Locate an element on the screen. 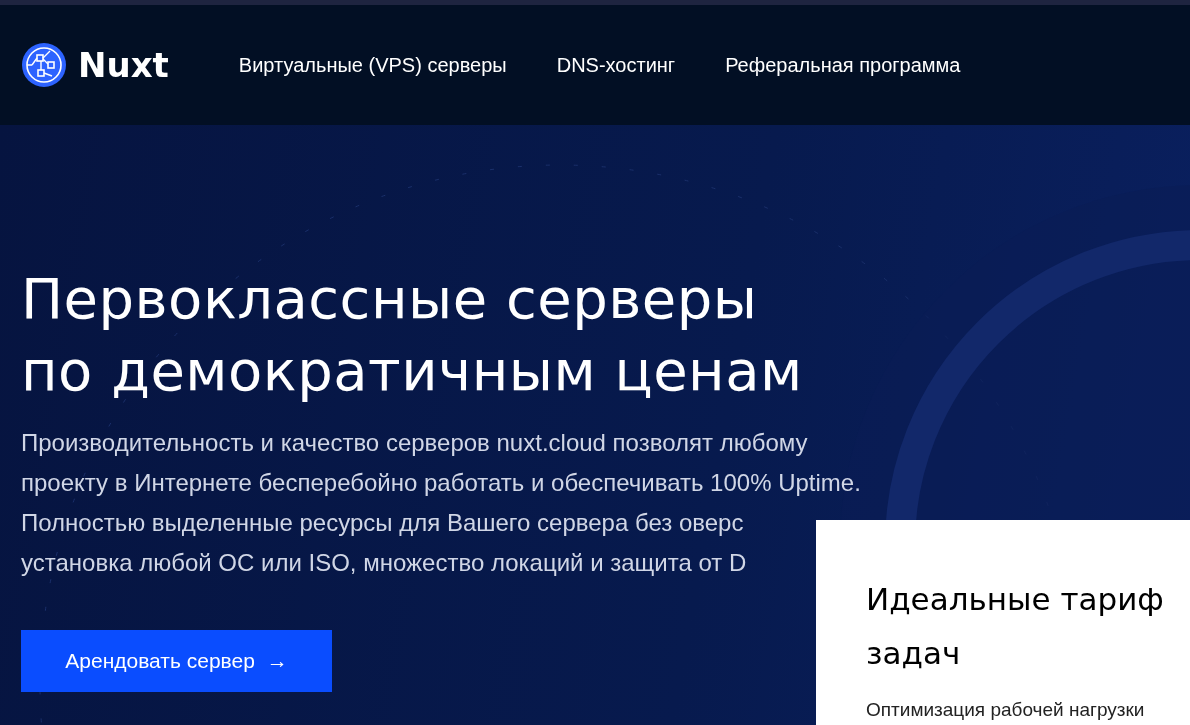 This screenshot has width=1190, height=725. nav-link: DNS-хостинг is located at coordinates (616, 65).